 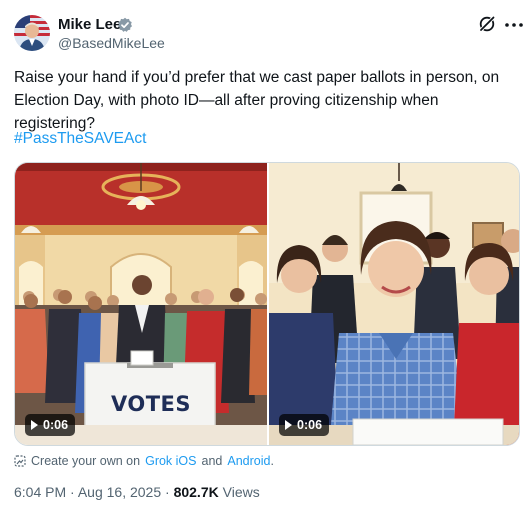 I want to click on grok-ios-link: Grok iOS, so click(x=170, y=461).